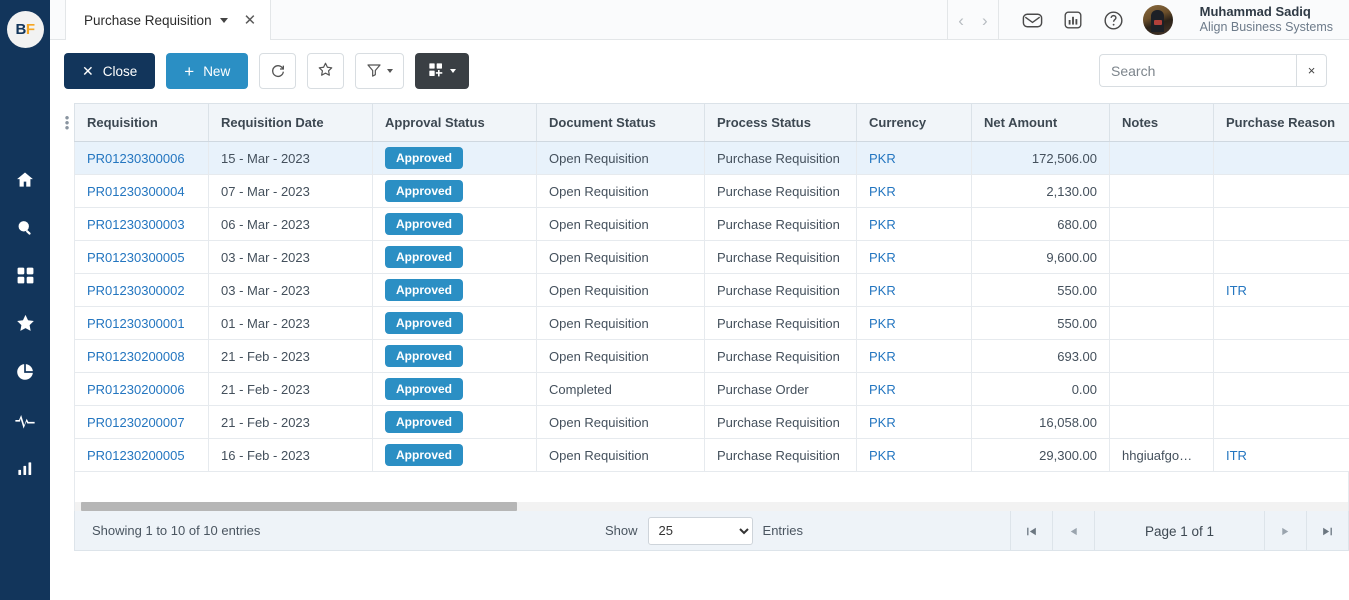 This screenshot has width=1349, height=600. What do you see at coordinates (985, 20) in the screenshot?
I see `nav-forward-icon: ›` at bounding box center [985, 20].